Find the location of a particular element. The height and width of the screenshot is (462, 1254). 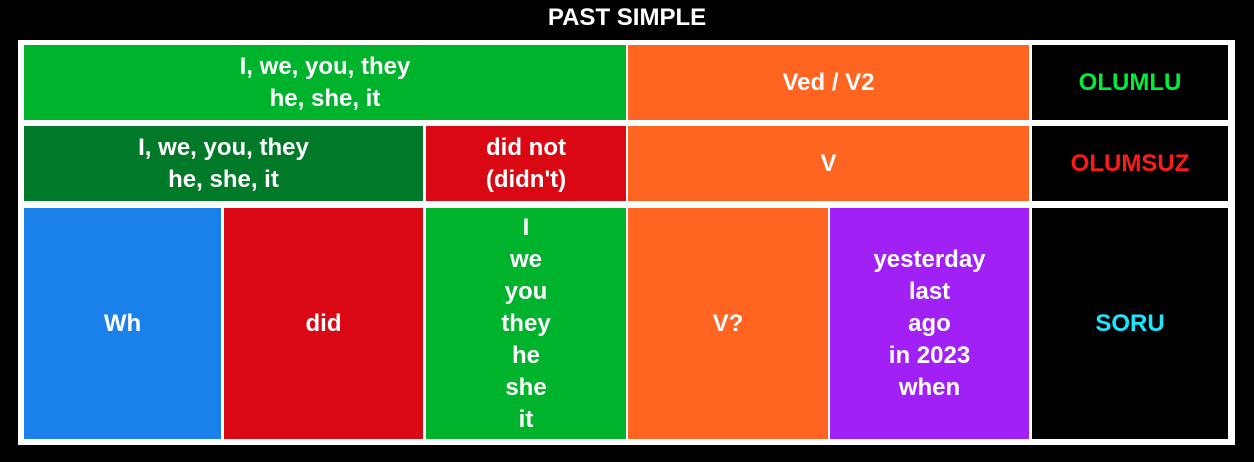

positive-verb-cell: Ved / V2 is located at coordinates (828, 82).